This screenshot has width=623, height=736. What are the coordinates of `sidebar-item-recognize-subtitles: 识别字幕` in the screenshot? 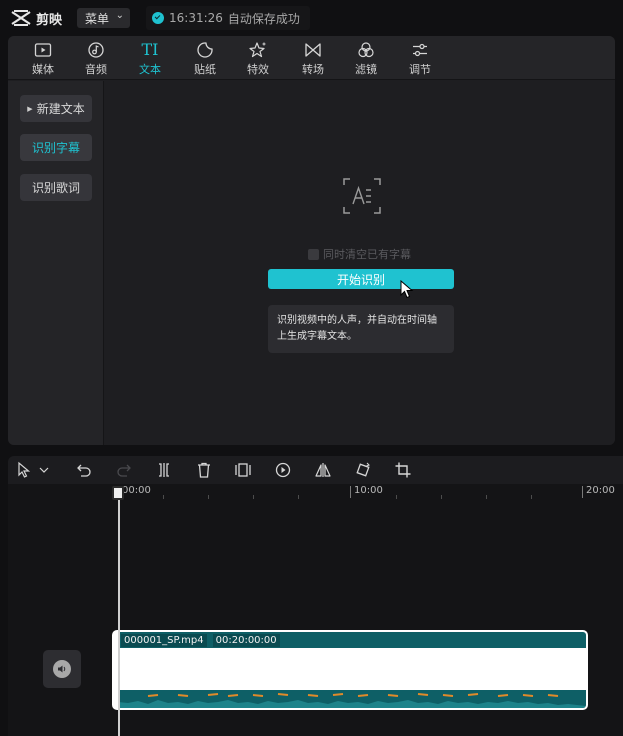 It's located at (56, 147).